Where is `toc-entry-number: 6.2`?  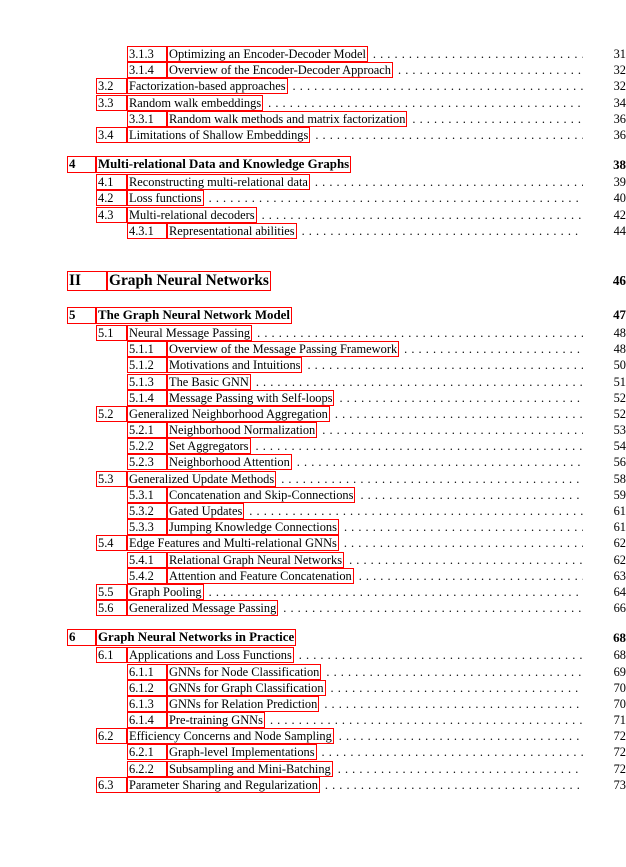
toc-entry-number: 6.2 is located at coordinates (111, 736).